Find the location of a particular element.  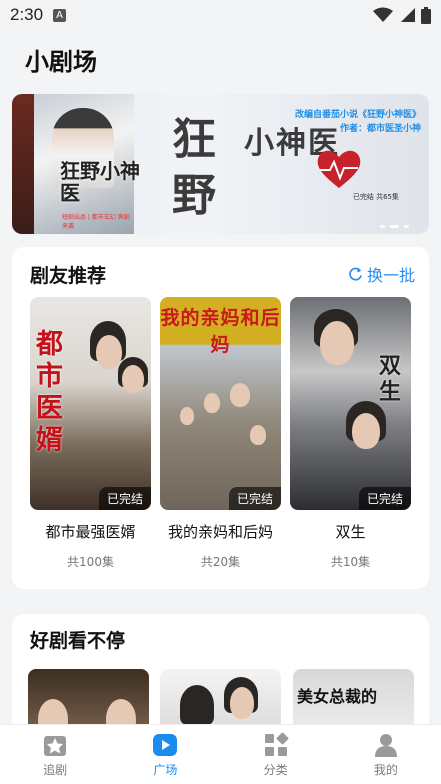

bottom-nav: 追剧 广场 分类 我的 is located at coordinates (220, 754).